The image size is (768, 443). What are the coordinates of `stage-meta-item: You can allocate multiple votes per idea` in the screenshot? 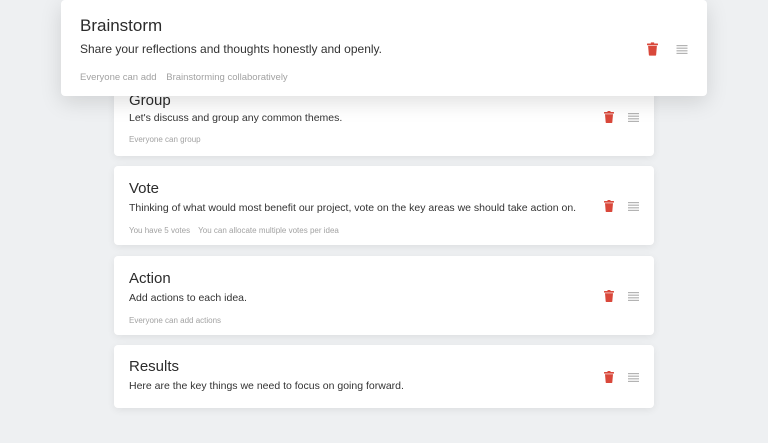 It's located at (268, 230).